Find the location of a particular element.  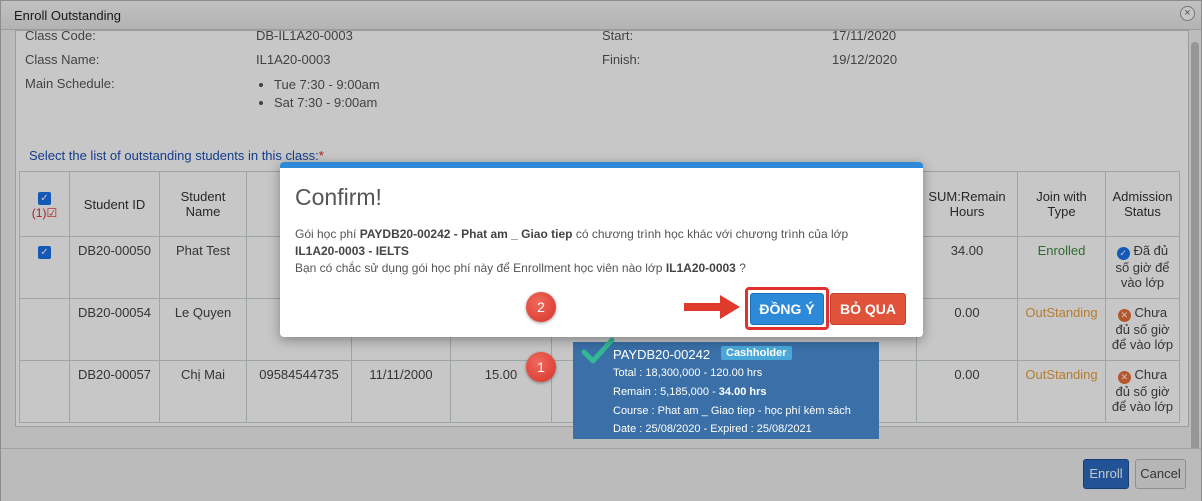

arrow-right-icon is located at coordinates (712, 307).